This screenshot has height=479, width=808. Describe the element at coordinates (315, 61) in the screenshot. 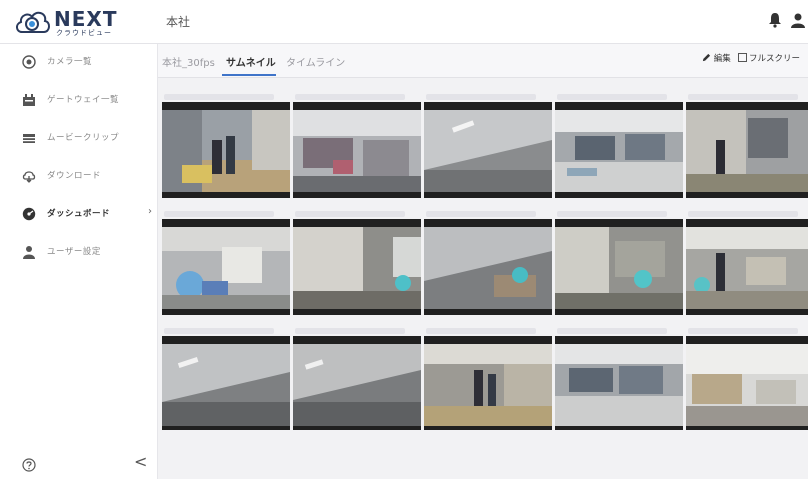

I see `tab-timeline: タイムライン` at that location.